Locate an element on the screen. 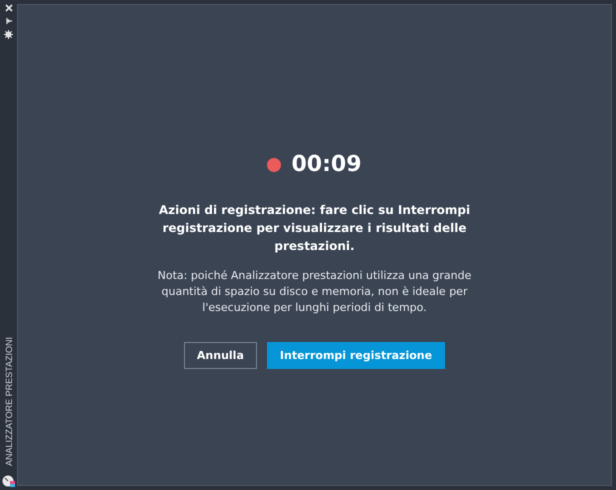 The width and height of the screenshot is (616, 490). cancel-button: Annulla is located at coordinates (220, 355).